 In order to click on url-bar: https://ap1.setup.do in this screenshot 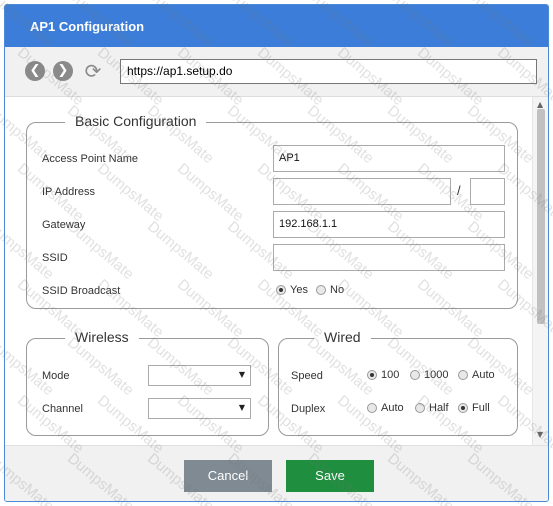, I will do `click(328, 71)`.